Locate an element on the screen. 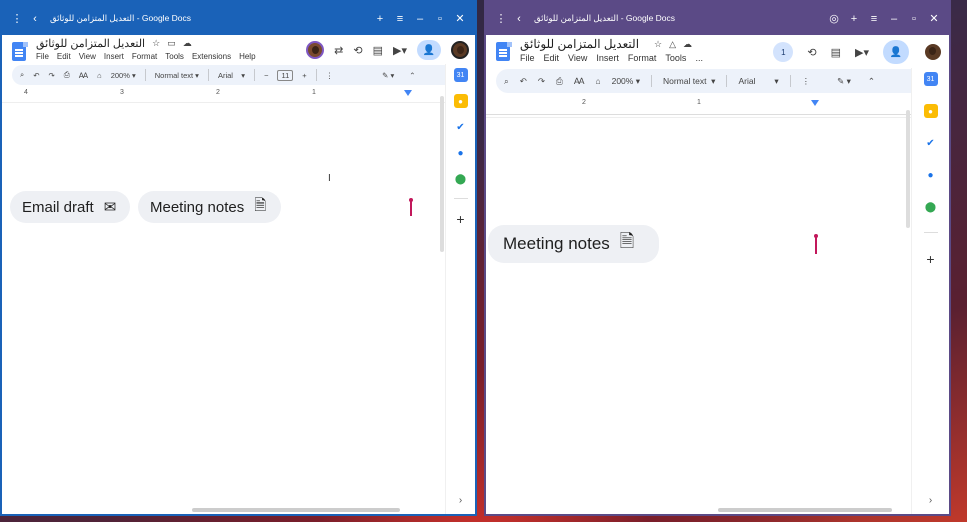 This screenshot has height=522, width=967. visibility-off-icon: ◎ is located at coordinates (834, 19).